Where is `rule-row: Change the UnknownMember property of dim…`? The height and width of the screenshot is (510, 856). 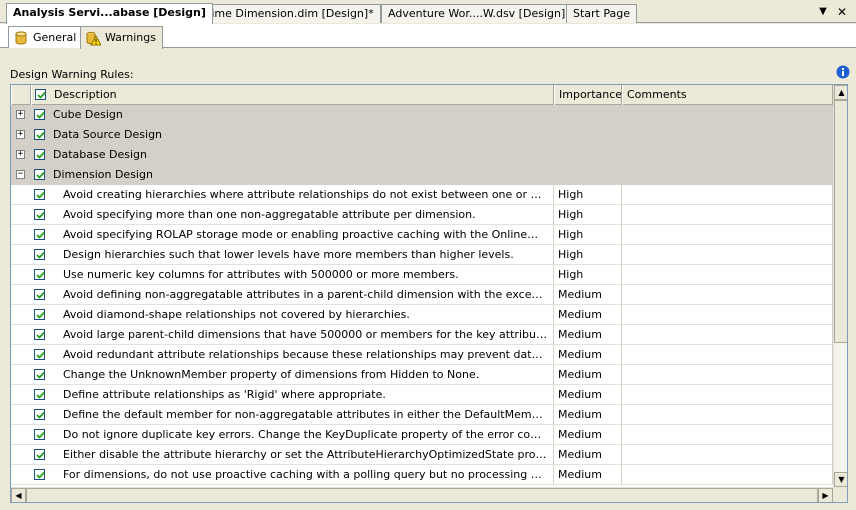
rule-row: Change the UnknownMember property of dim… is located at coordinates (422, 375).